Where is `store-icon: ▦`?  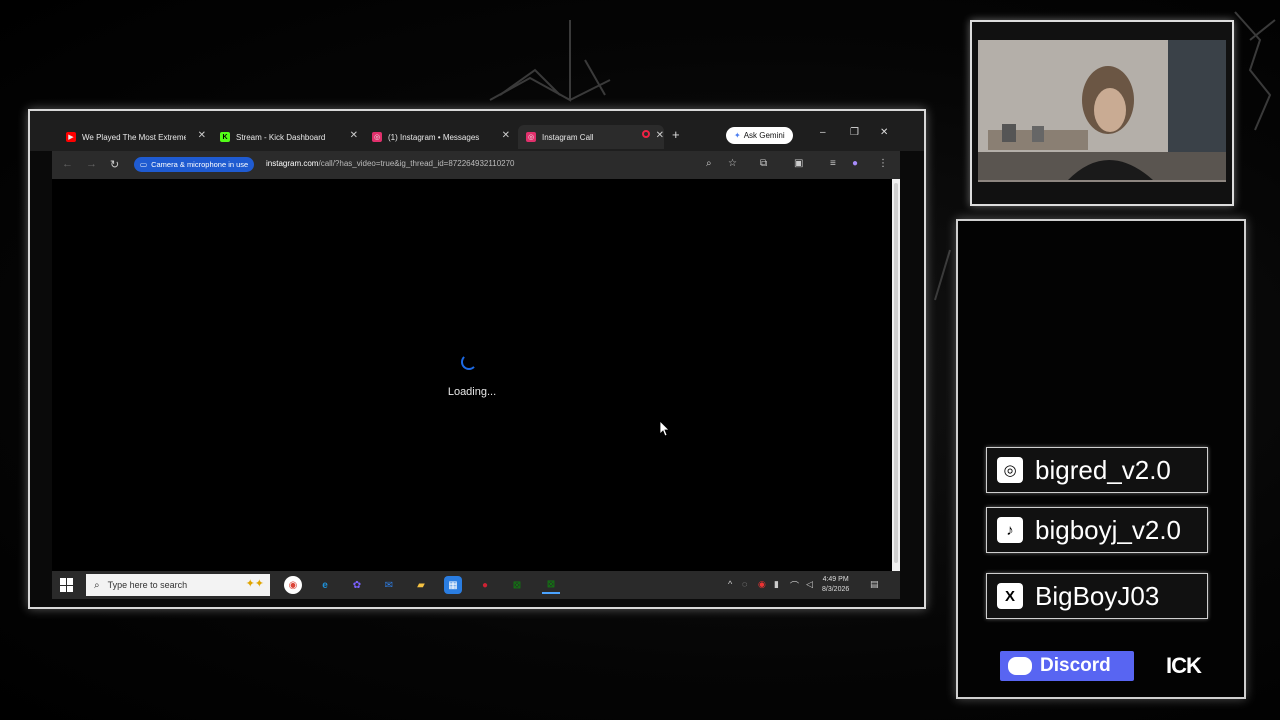 store-icon: ▦ is located at coordinates (453, 585).